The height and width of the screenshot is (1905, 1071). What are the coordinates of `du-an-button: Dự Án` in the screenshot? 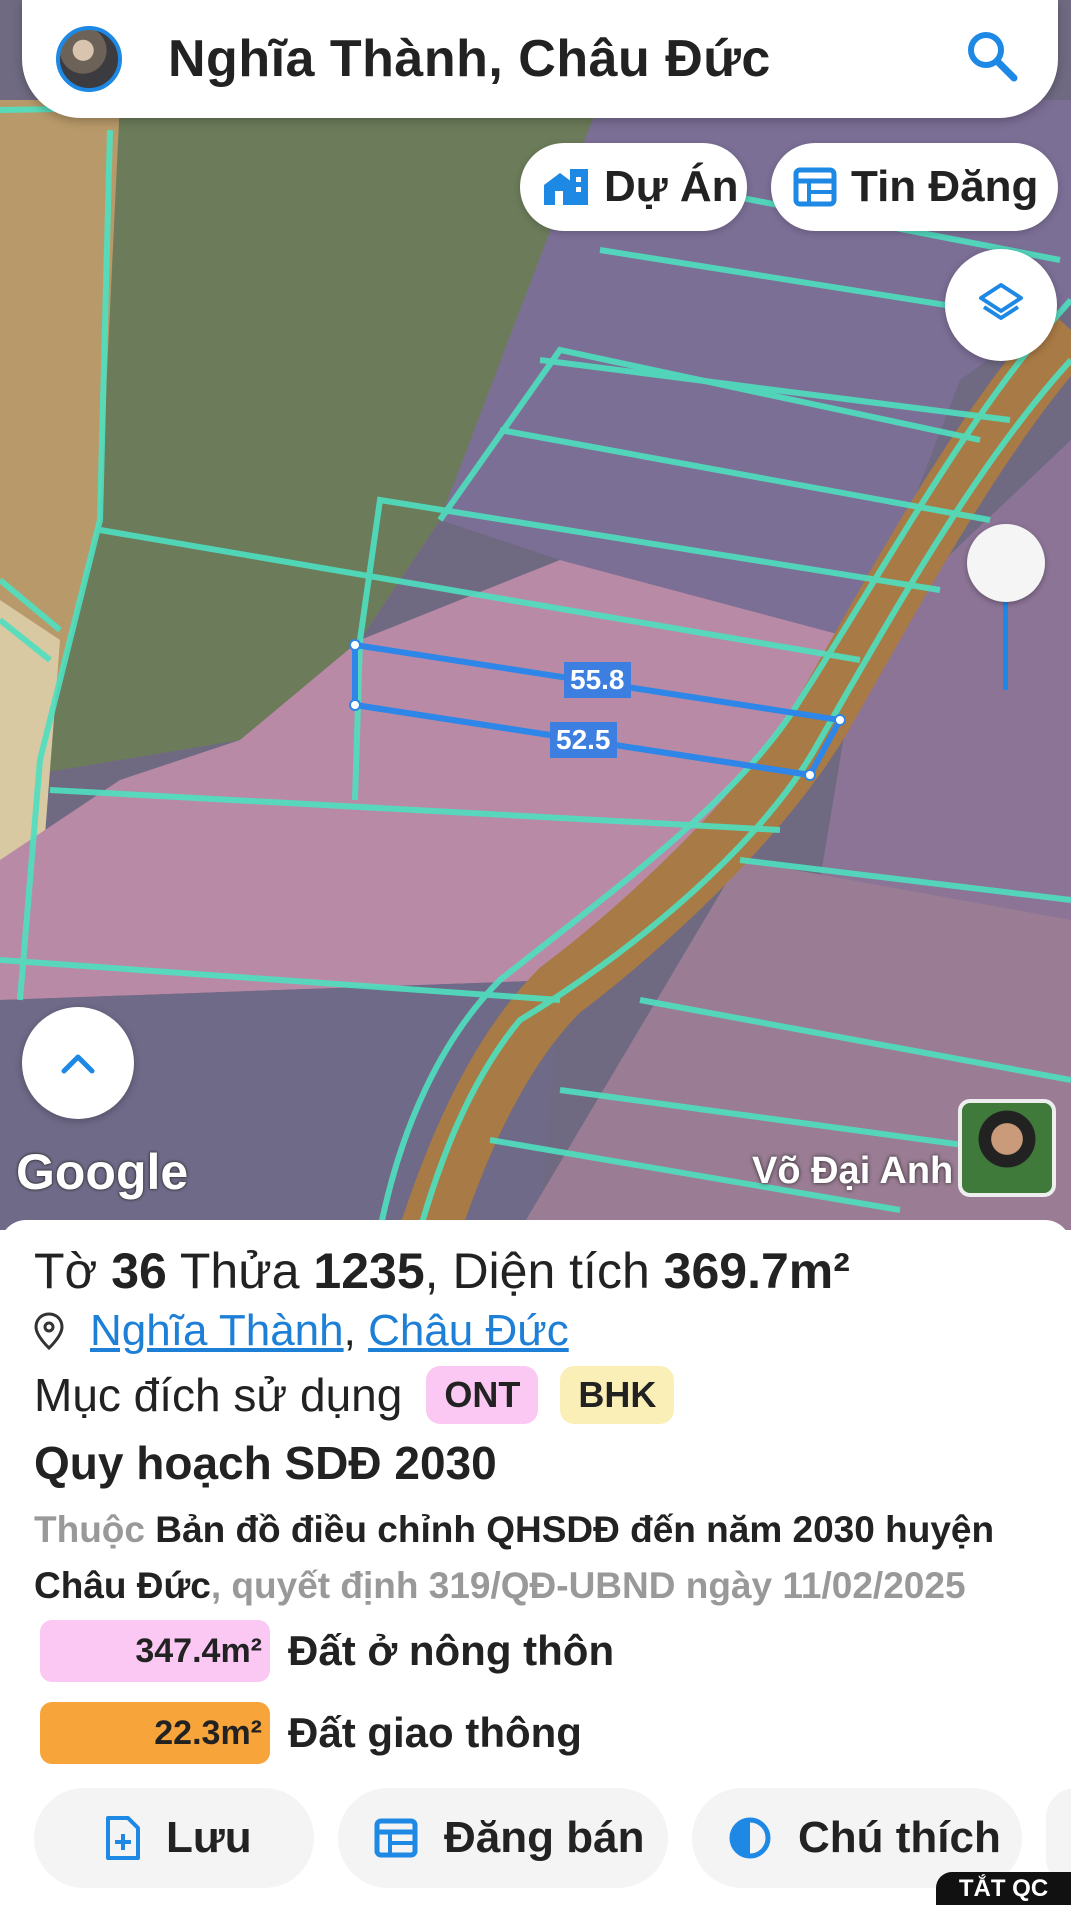 It's located at (633, 187).